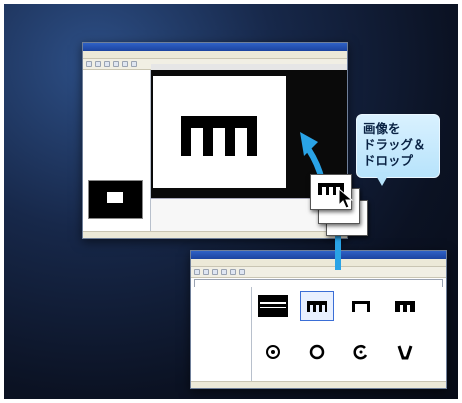 The height and width of the screenshot is (403, 462). I want to click on callout-text: 画像を ドラッグ＆ ドロップ, so click(394, 144).